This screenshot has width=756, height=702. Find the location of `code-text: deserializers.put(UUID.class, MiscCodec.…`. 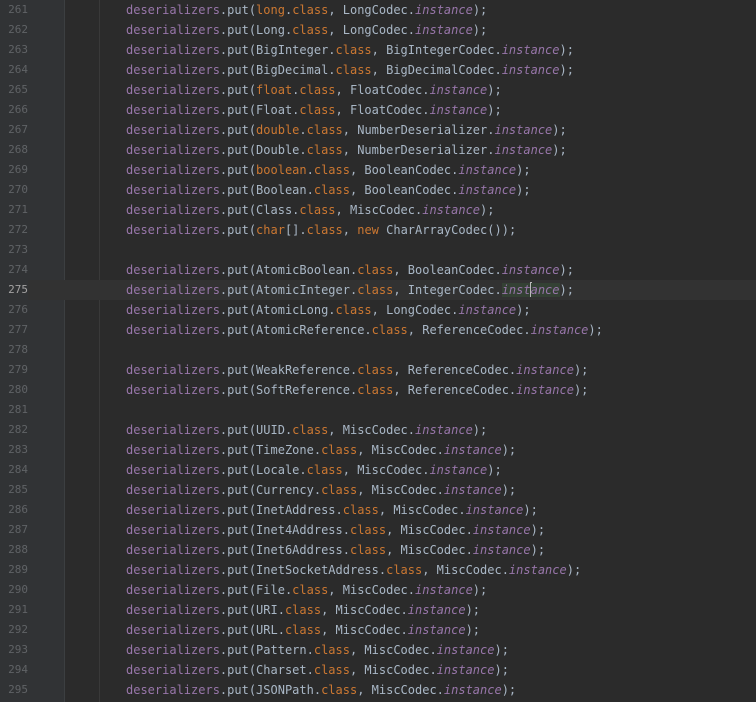

code-text: deserializers.put(UUID.class, MiscCodec.… is located at coordinates (306, 430).